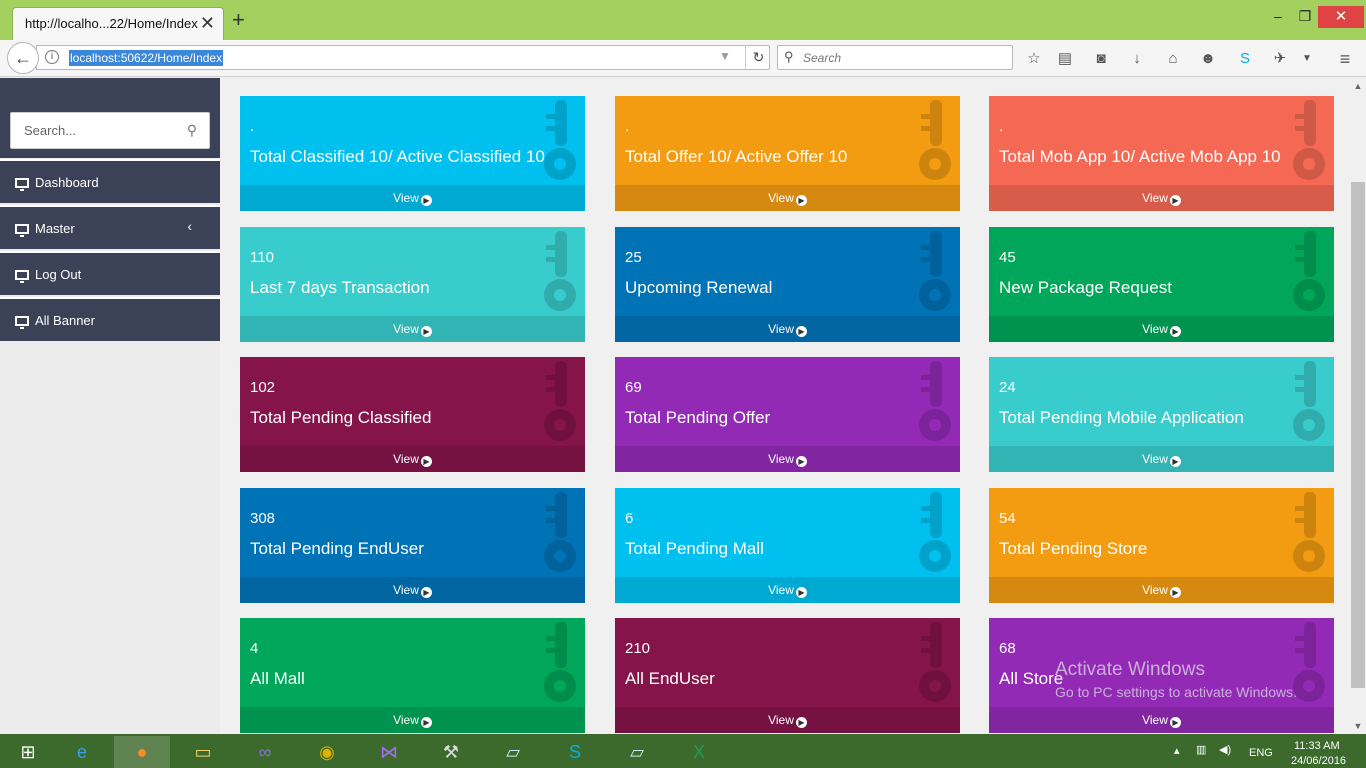  What do you see at coordinates (1317, 746) in the screenshot?
I see `clock-time: 11:33 AM` at bounding box center [1317, 746].